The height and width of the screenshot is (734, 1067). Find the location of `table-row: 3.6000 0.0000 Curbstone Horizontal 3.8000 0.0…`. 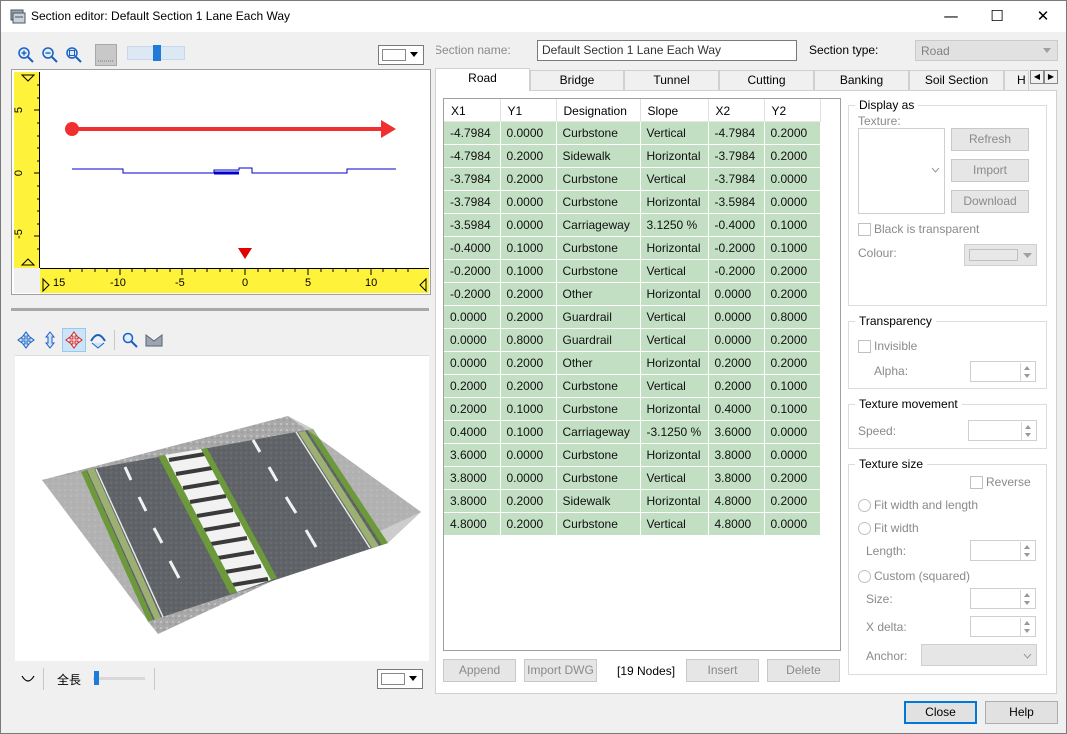

table-row: 3.6000 0.0000 Curbstone Horizontal 3.8000 0.0… is located at coordinates (632, 455).